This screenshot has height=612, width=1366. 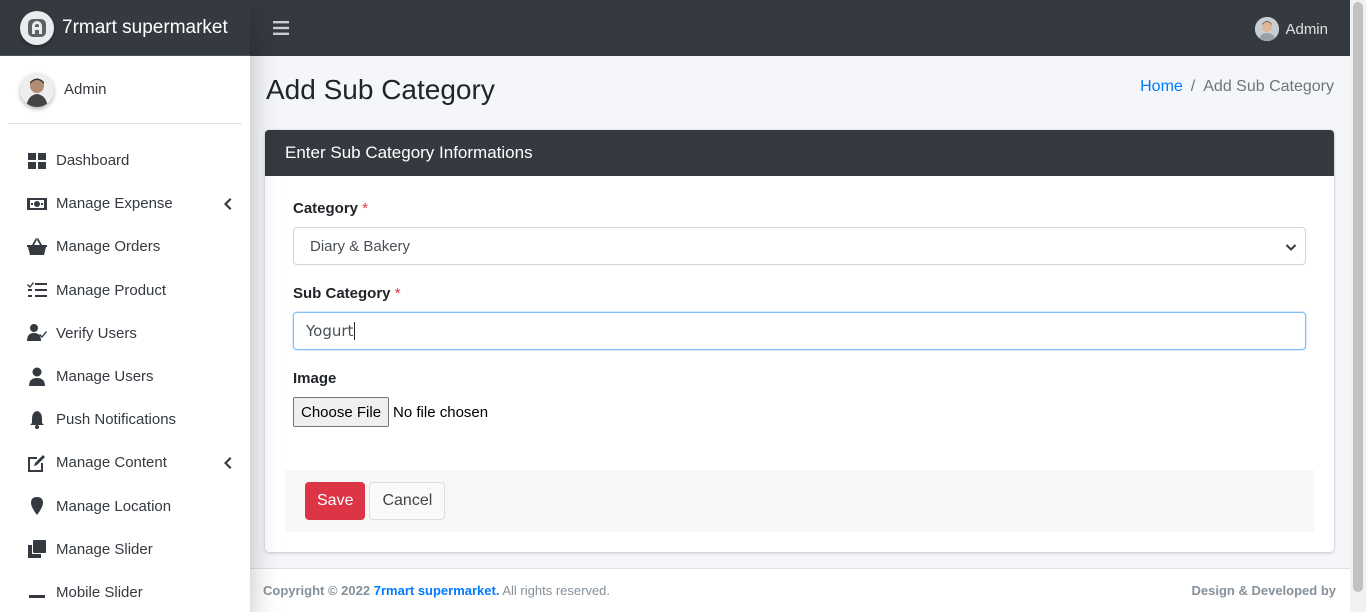 What do you see at coordinates (85, 89) in the screenshot?
I see `user-panel-name: Admin` at bounding box center [85, 89].